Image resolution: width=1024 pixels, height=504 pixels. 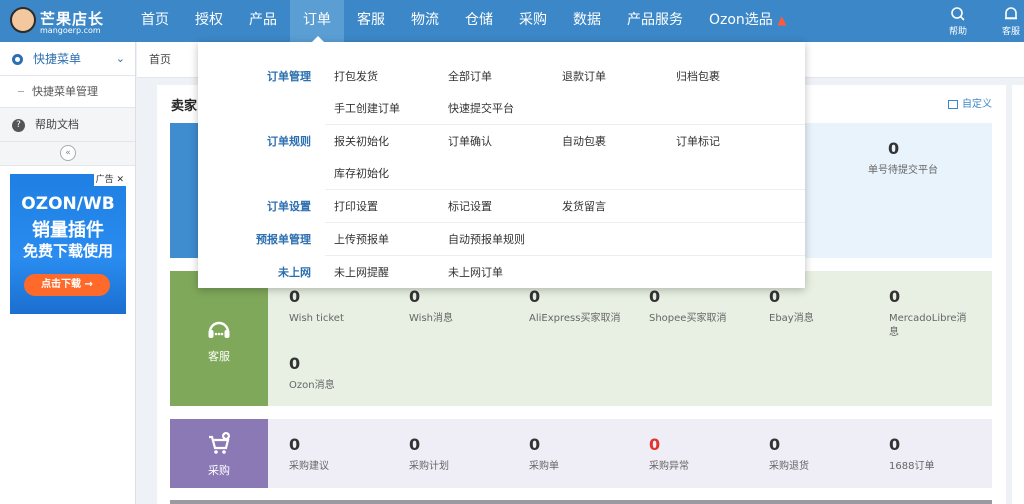 I want to click on purchase-metrics: 0 采购建议 0 采购计划 0 采购单 0 采购异常 0 采购退货 0 1688订单, so click(x=630, y=453).